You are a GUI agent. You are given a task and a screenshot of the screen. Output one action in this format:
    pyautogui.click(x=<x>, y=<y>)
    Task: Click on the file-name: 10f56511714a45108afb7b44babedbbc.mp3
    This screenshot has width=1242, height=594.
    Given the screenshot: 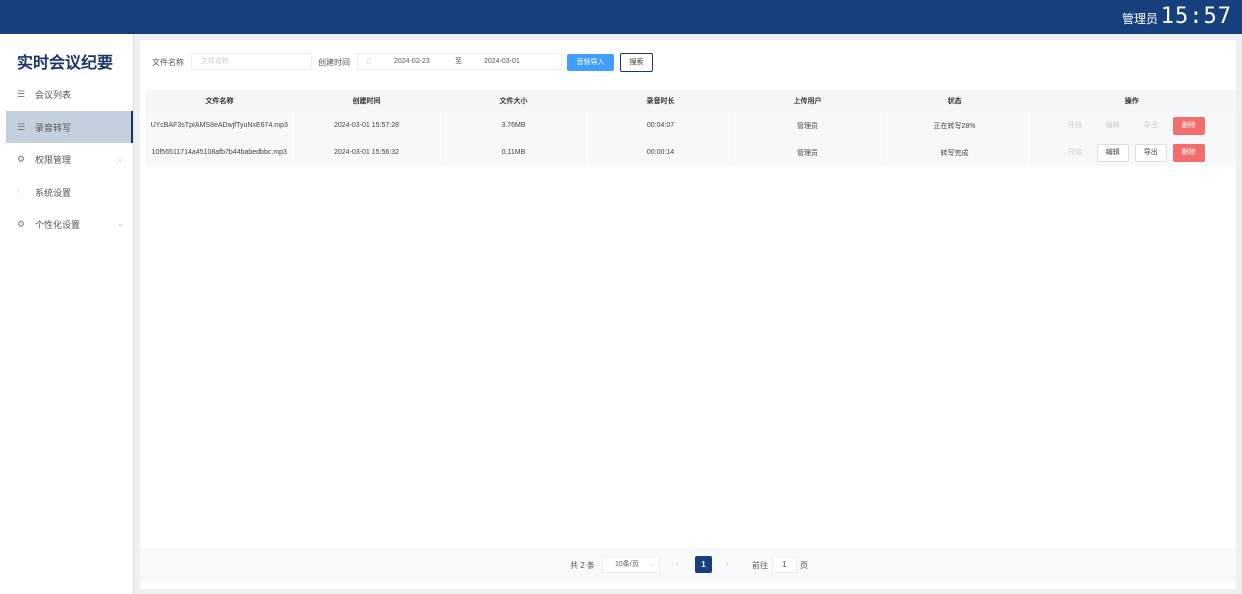 What is the action you would take?
    pyautogui.click(x=220, y=152)
    